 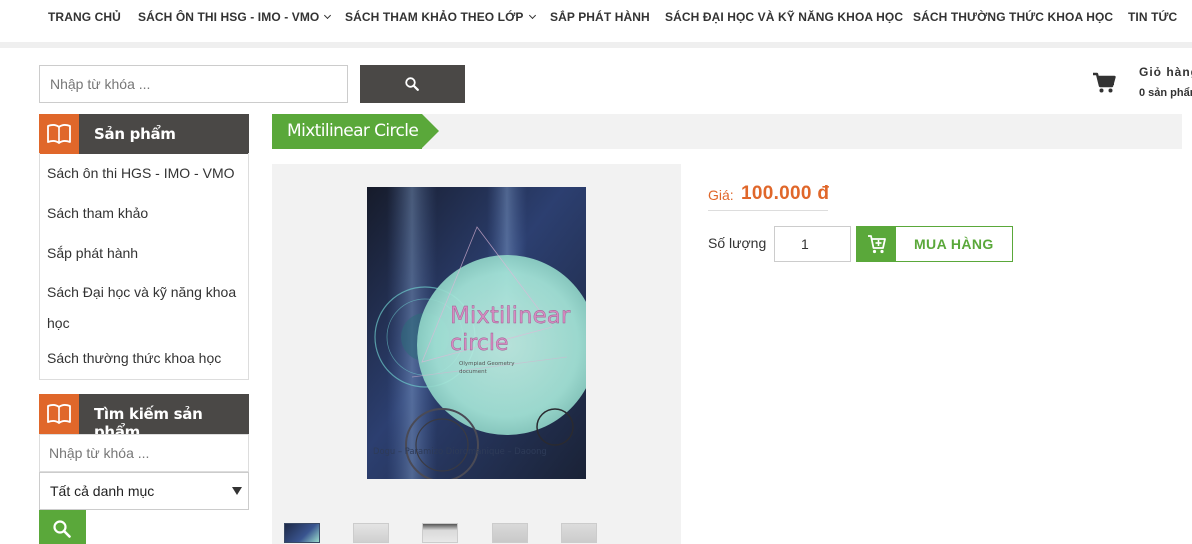 What do you see at coordinates (812, 244) in the screenshot?
I see `quantity-input` at bounding box center [812, 244].